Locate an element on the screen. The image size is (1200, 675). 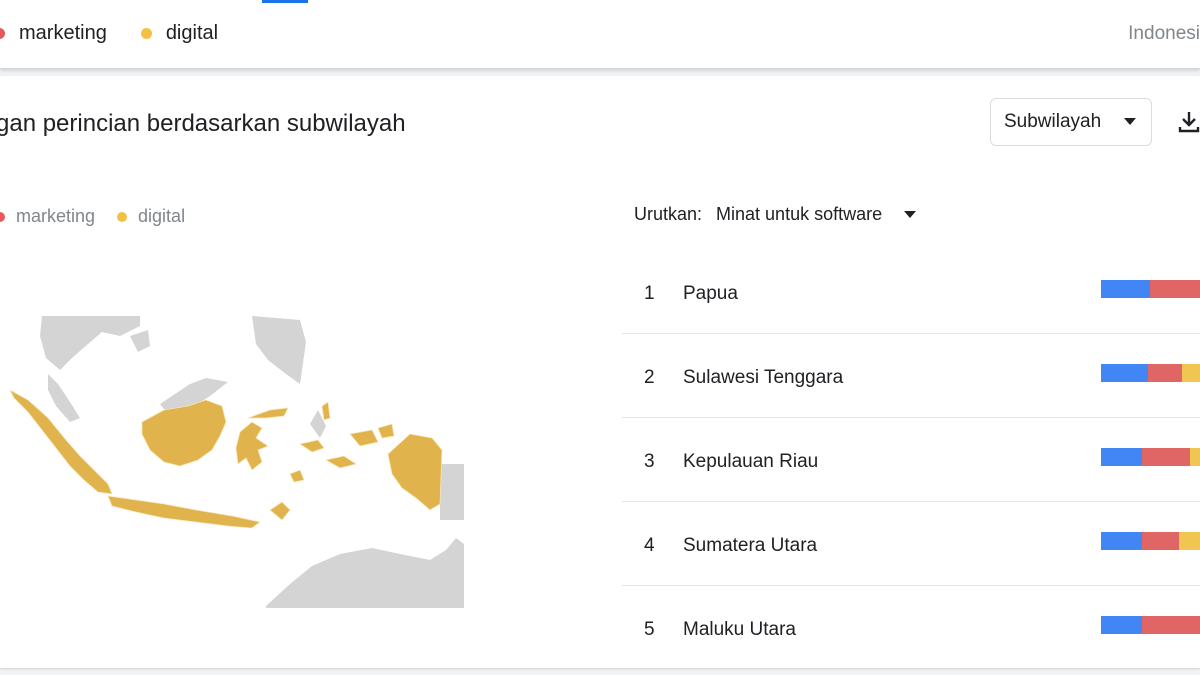
table-row: 5 Maluku Utara is located at coordinates (911, 627).